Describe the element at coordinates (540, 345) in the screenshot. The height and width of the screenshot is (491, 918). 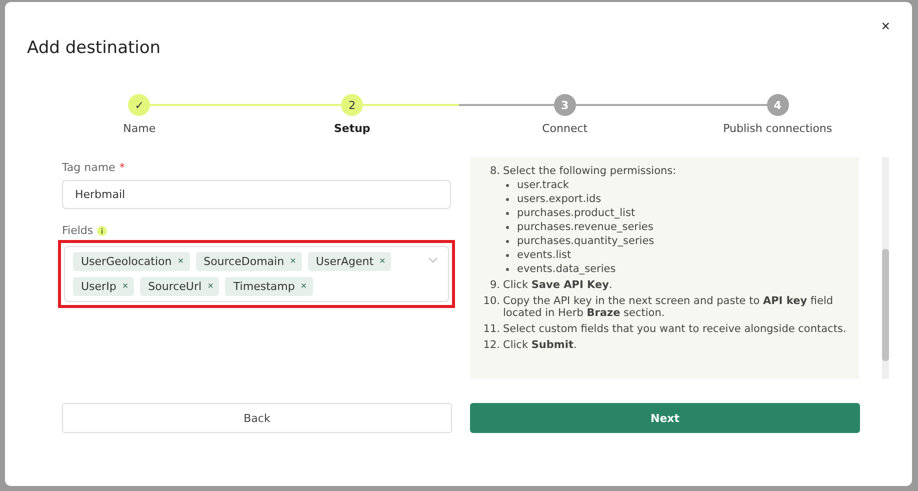
I see `instruction-text: Click Submit.` at that location.